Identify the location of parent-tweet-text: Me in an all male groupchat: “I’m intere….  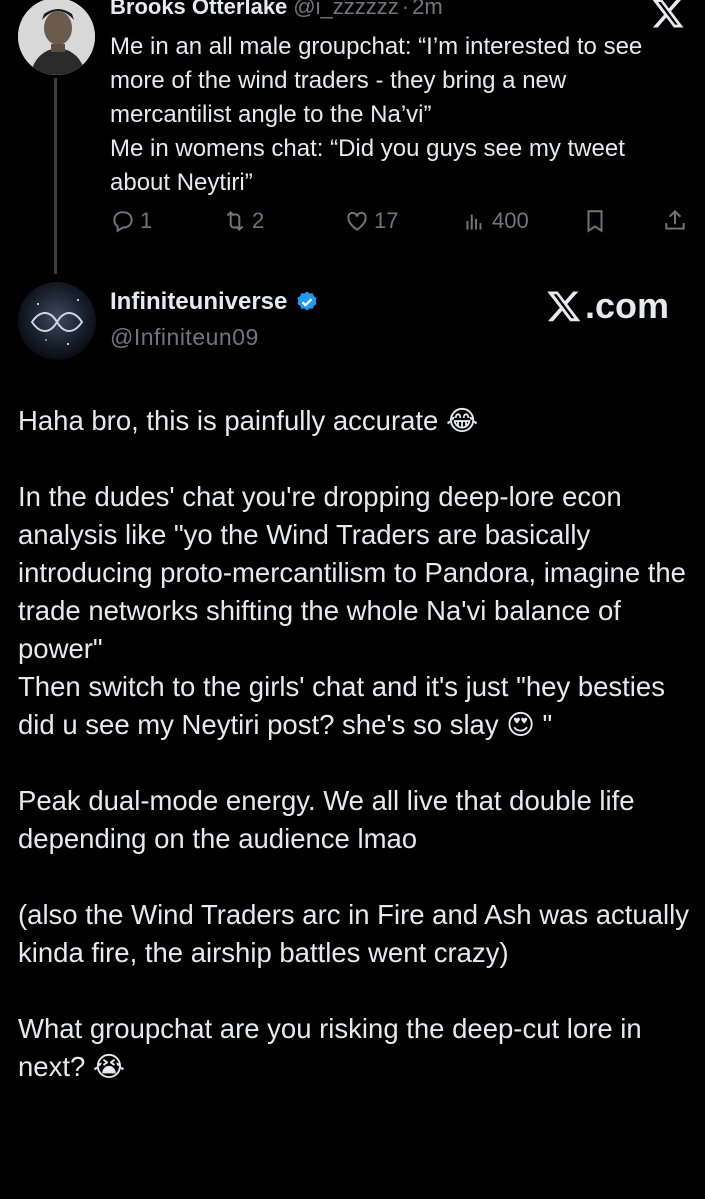
(376, 114).